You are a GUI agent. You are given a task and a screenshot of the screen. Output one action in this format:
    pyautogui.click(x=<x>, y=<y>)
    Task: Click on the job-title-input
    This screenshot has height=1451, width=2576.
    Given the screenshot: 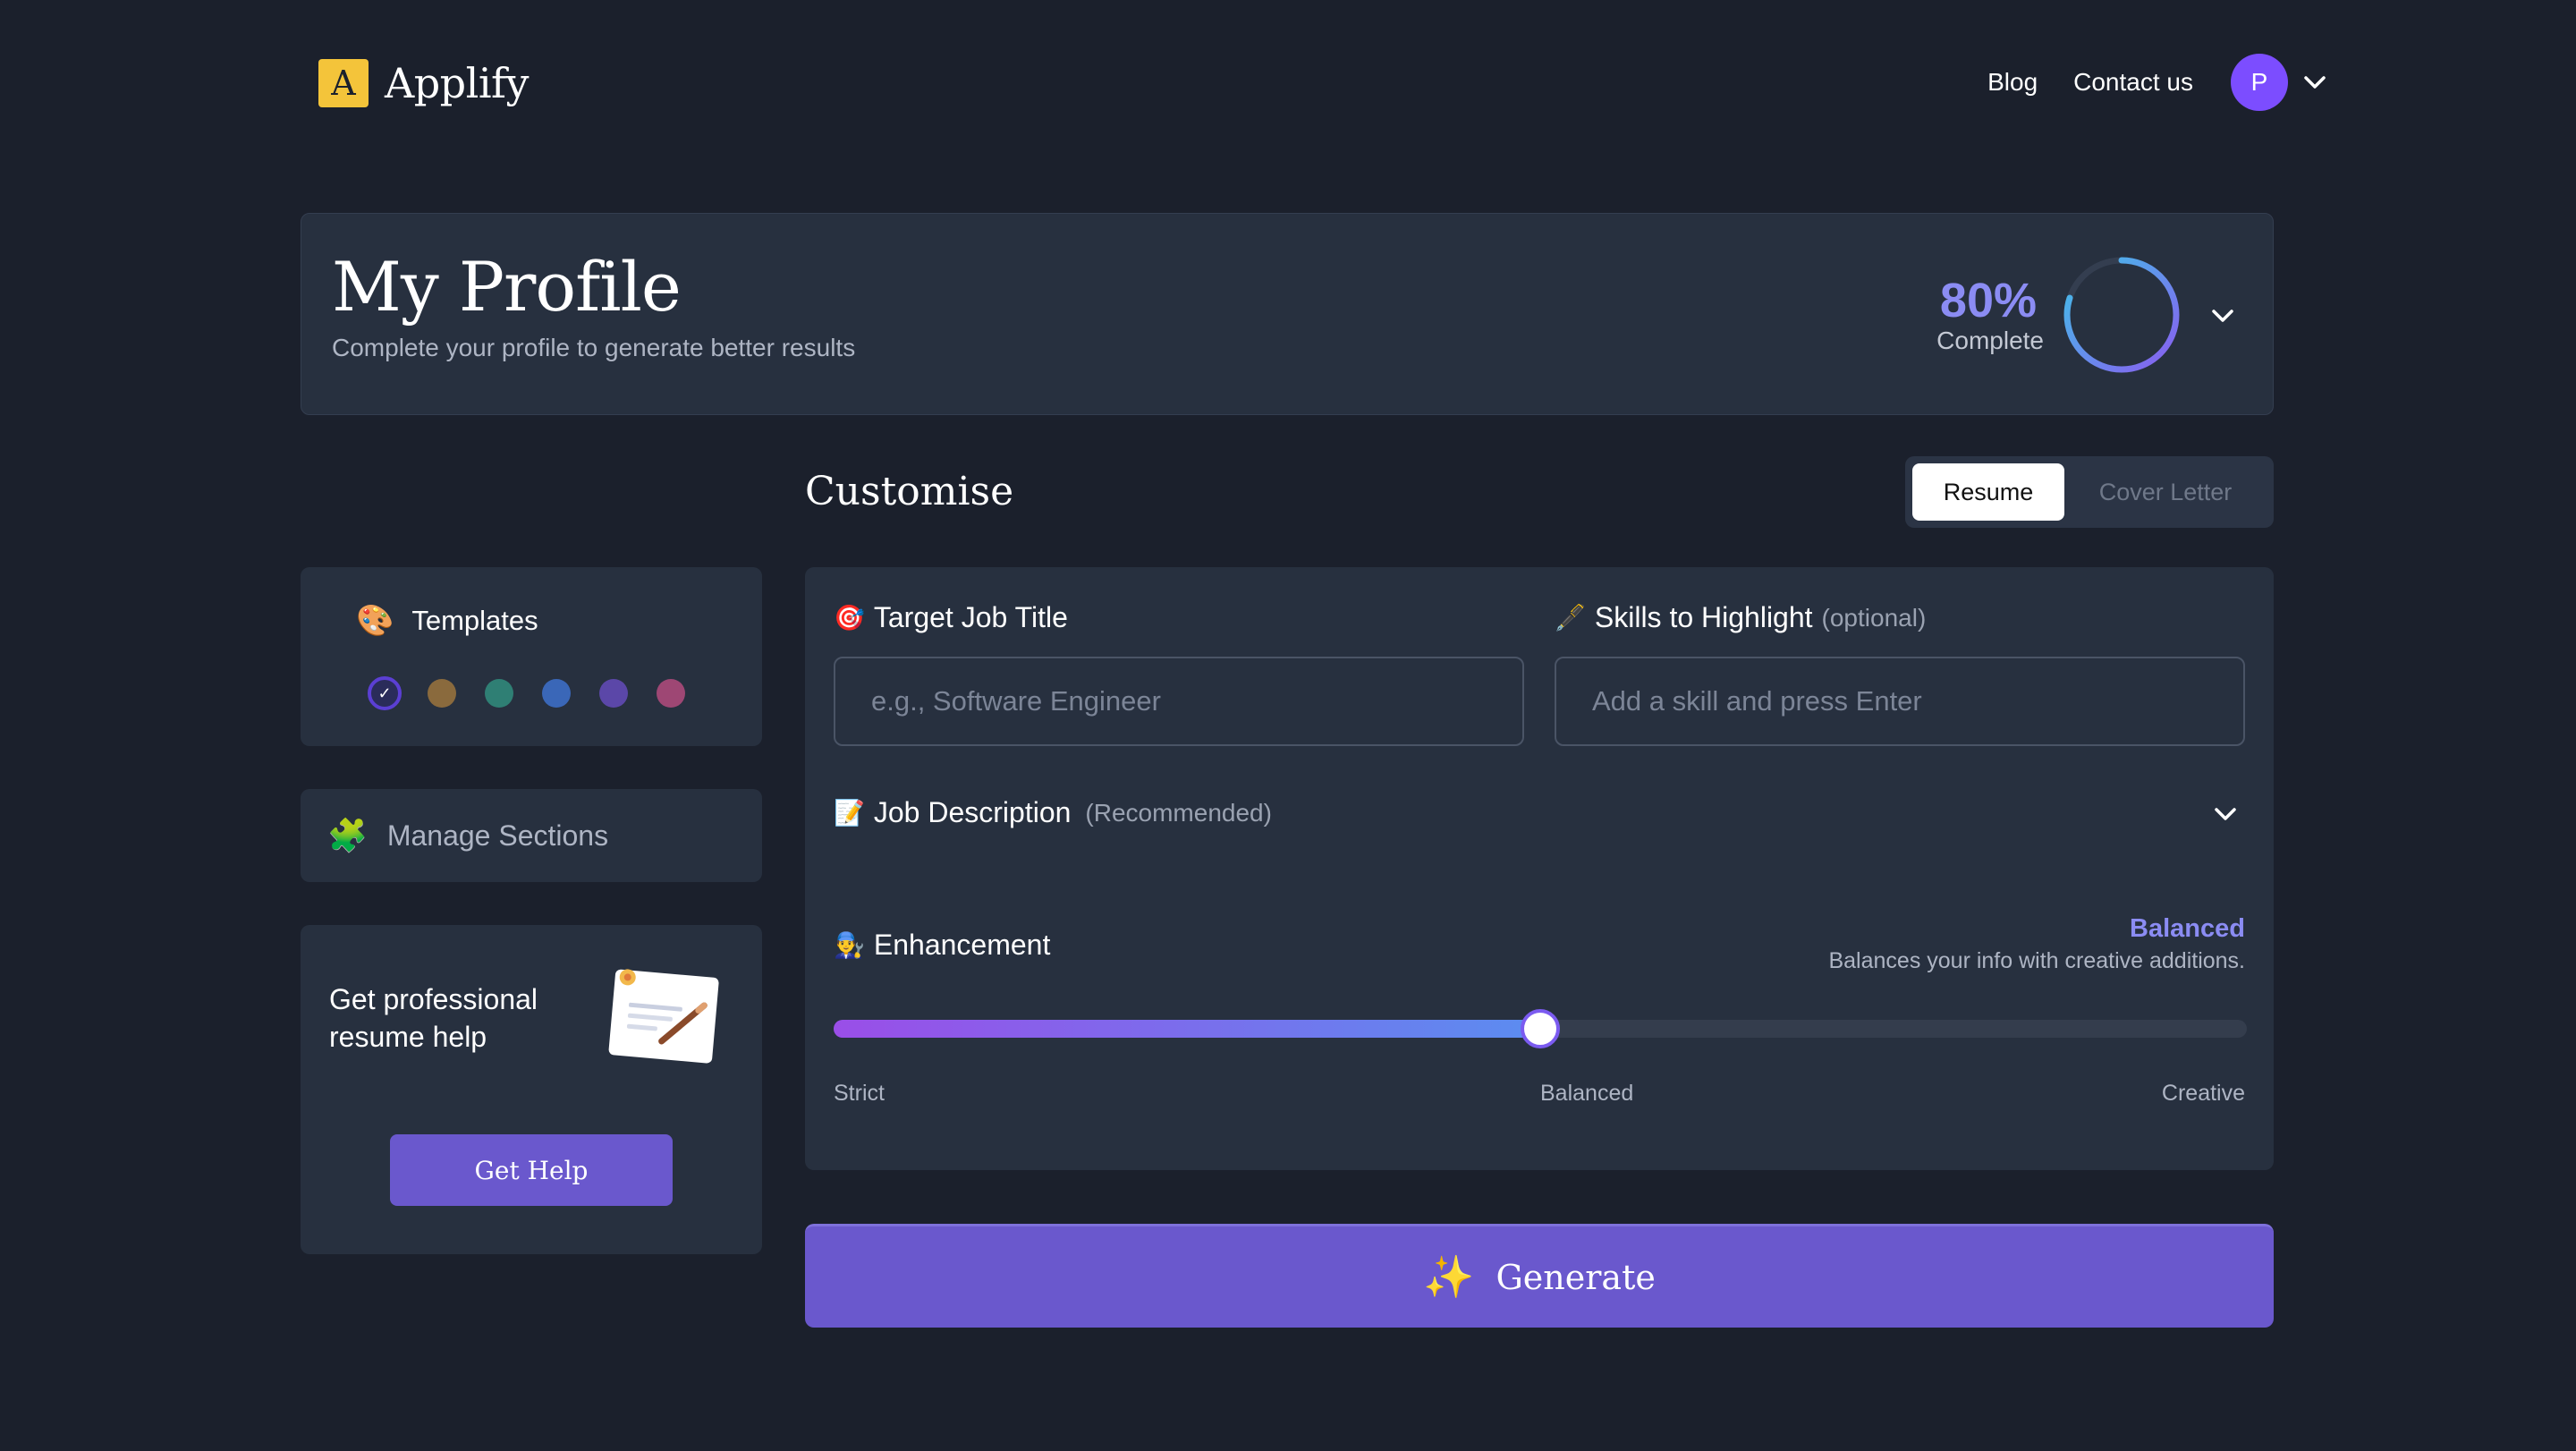 What is the action you would take?
    pyautogui.click(x=1179, y=701)
    